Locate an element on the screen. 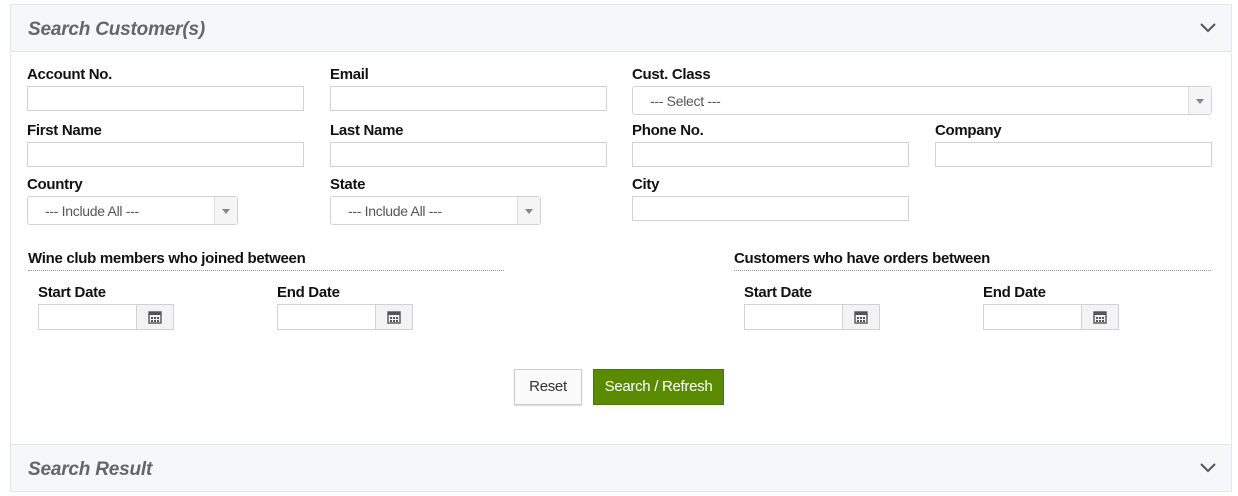 Image resolution: width=1238 pixels, height=496 pixels. account-no-label: Account No. is located at coordinates (70, 74).